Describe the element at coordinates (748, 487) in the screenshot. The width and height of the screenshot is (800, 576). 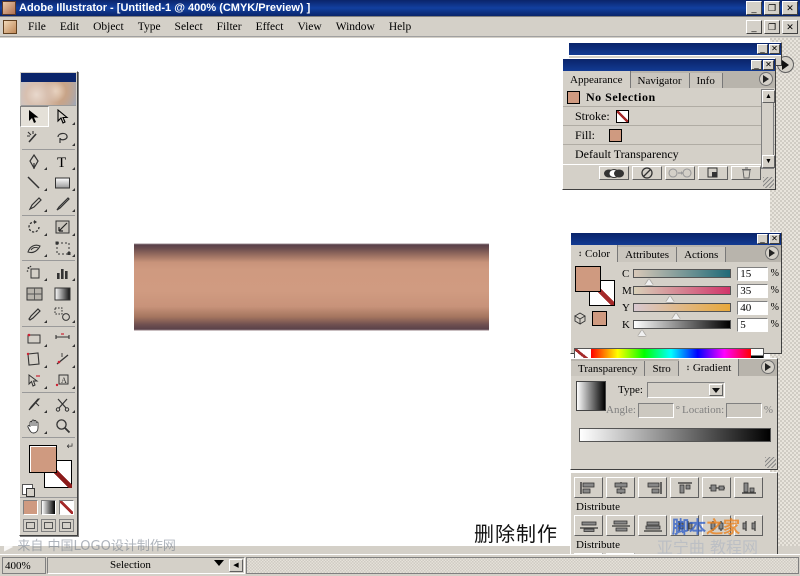
I see `align-bottom-edge-button` at that location.